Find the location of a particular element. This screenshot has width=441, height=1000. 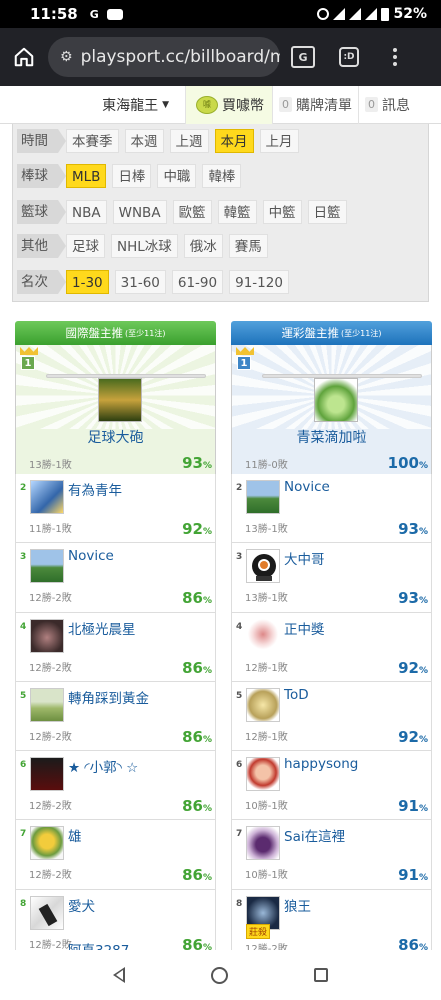

player-name: 正中獎 is located at coordinates (304, 628).